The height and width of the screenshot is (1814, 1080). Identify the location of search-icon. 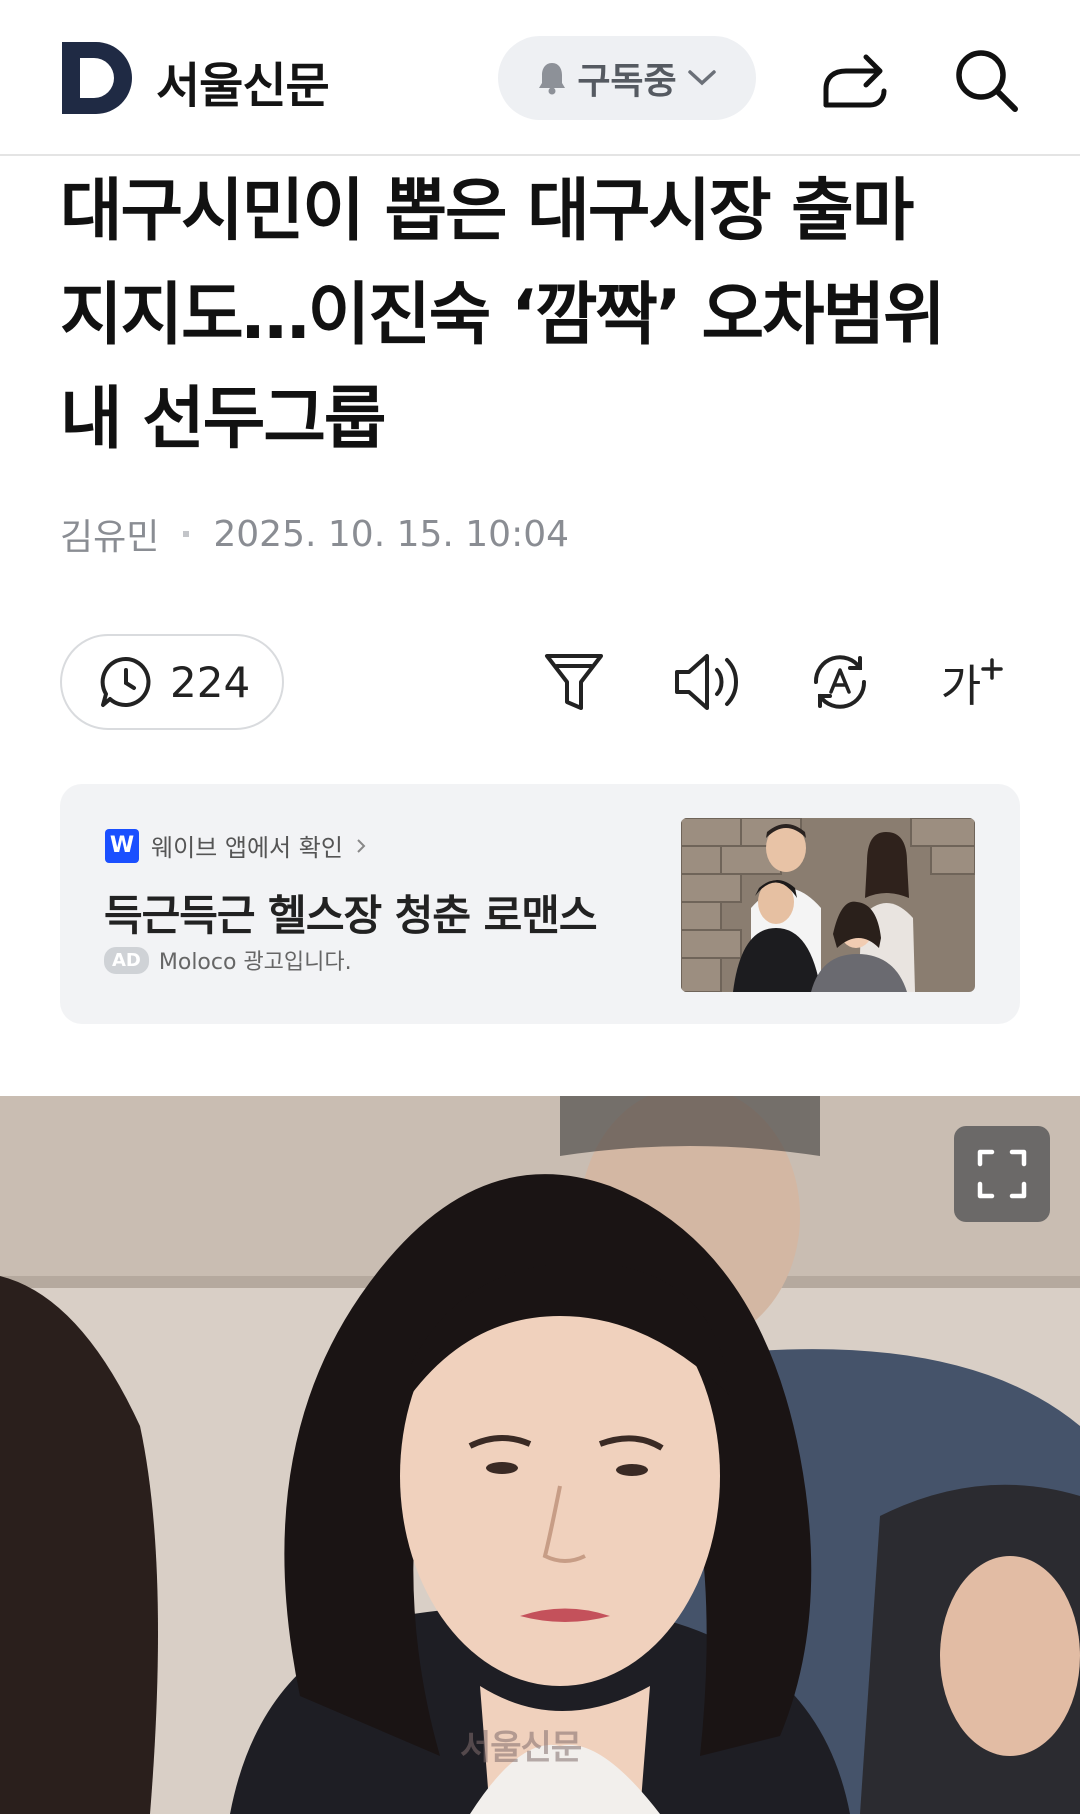
(987, 81).